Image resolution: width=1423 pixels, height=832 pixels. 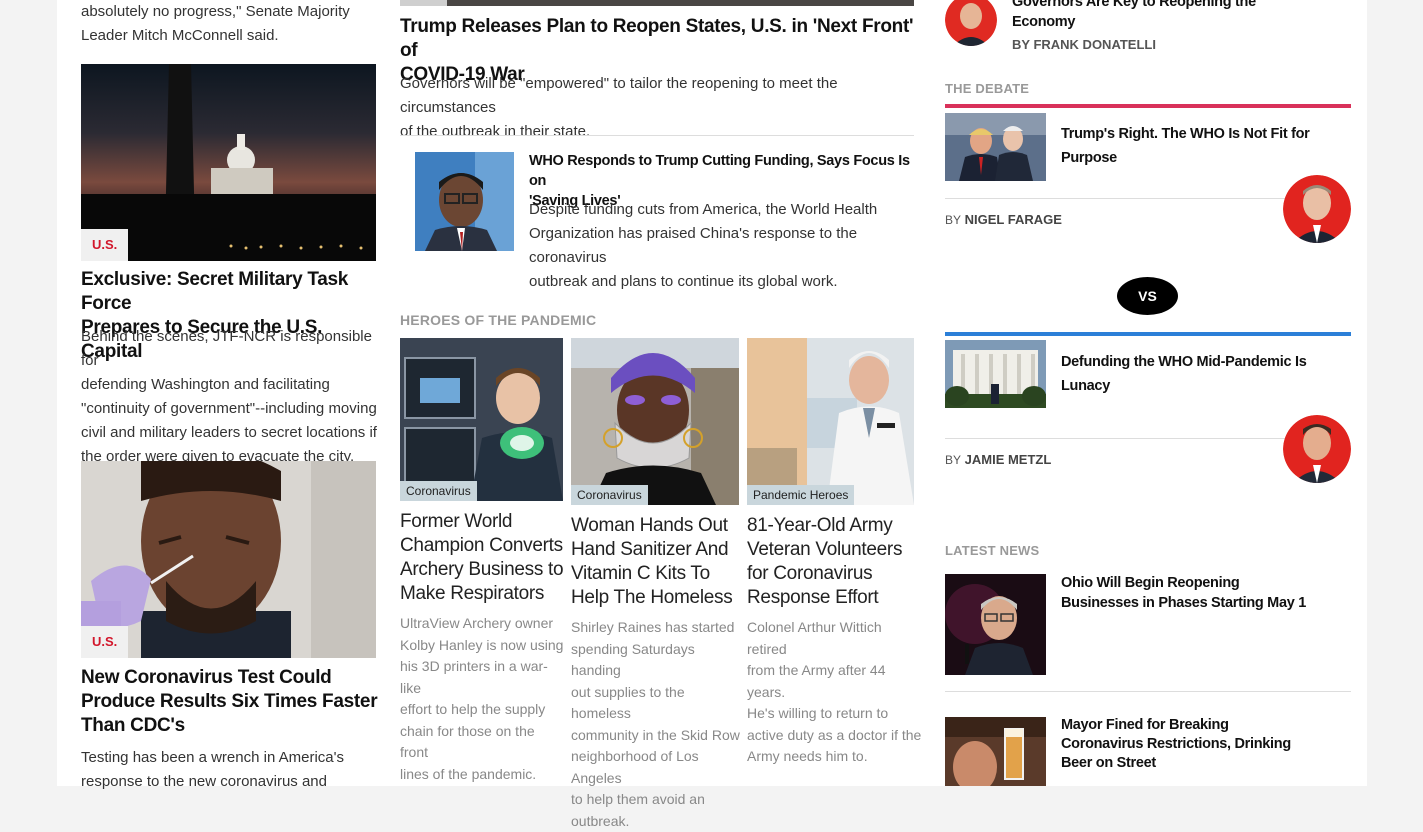 What do you see at coordinates (995, 751) in the screenshot?
I see `latest-thumbnail-beer` at bounding box center [995, 751].